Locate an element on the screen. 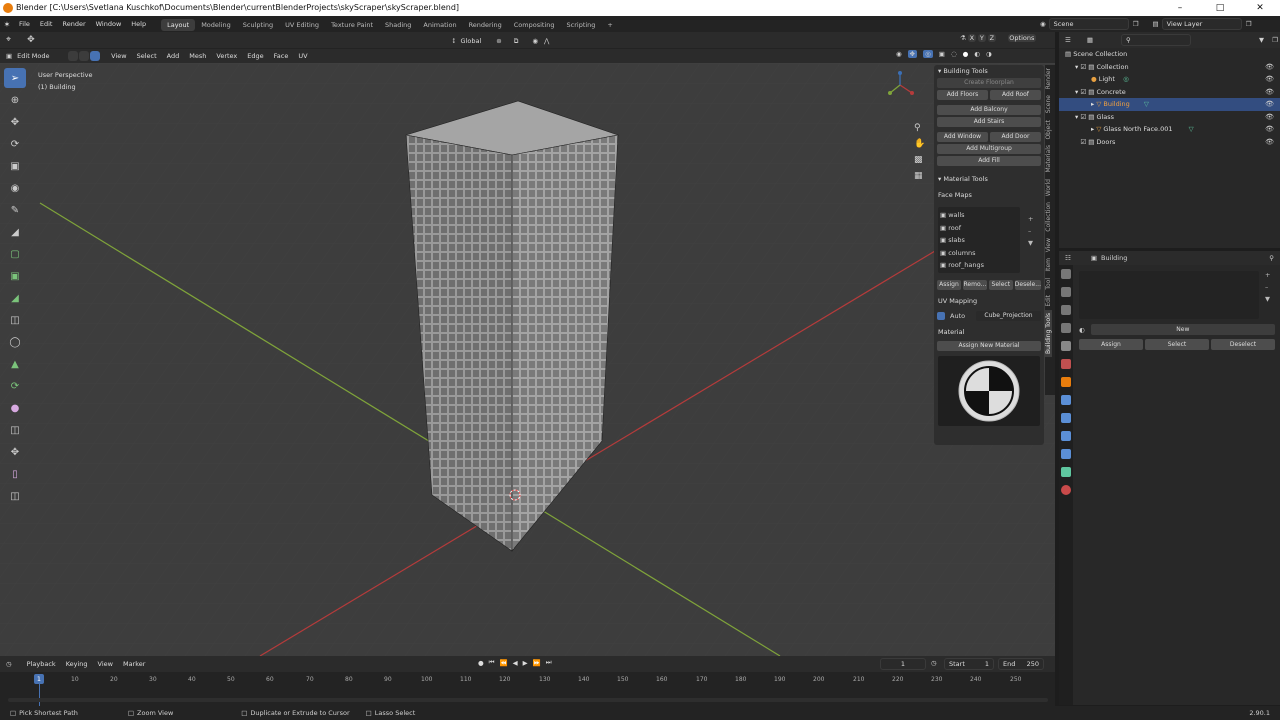 The height and width of the screenshot is (720, 1280). outliner-item-doors: ☑ ▤ Doors 👁 is located at coordinates (1169, 142).